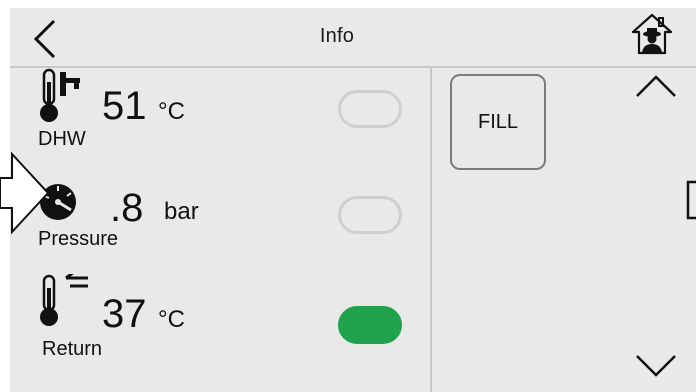  I want to click on side-tab-icon, so click(691, 200).